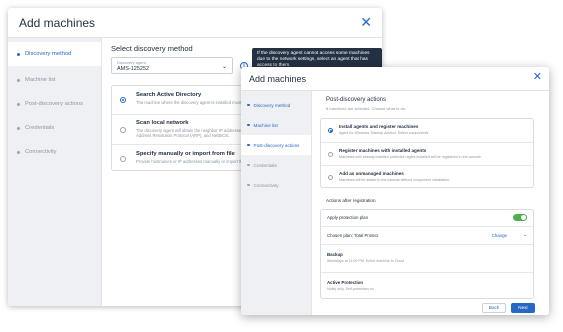  Describe the element at coordinates (383, 150) in the screenshot. I see `option-title: Register machines with installed agents` at that location.